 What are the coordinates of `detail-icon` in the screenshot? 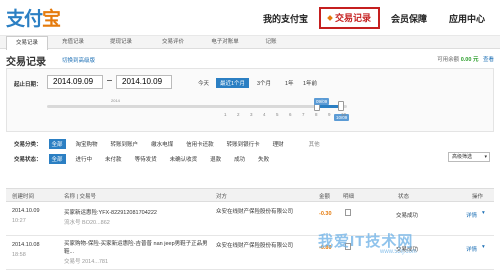 It's located at (348, 212).